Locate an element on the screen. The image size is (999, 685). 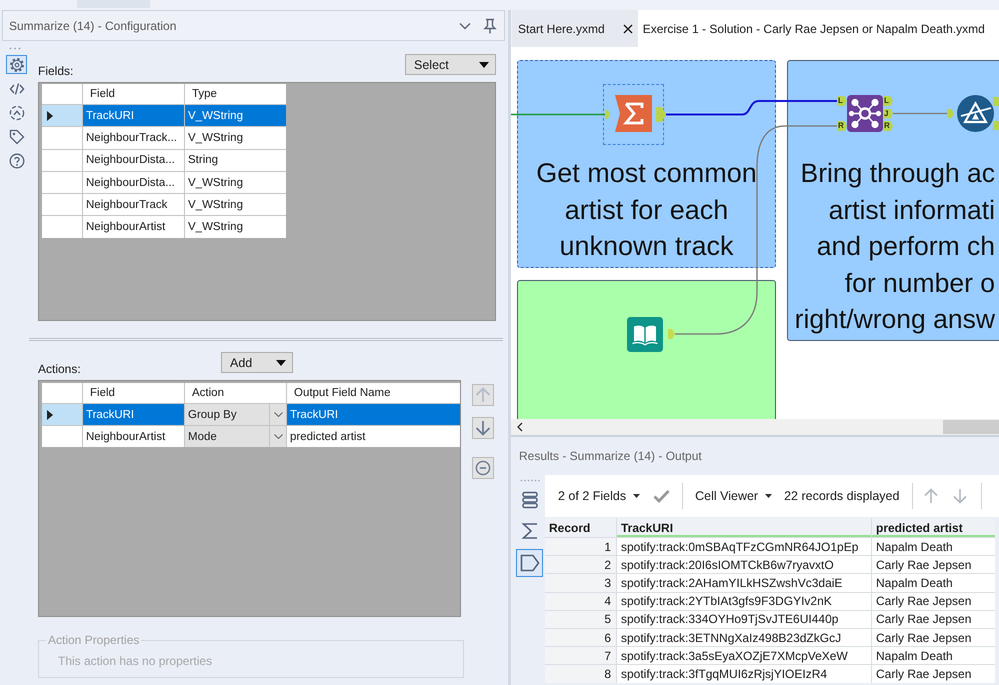
triangle-tool-icon is located at coordinates (975, 113).